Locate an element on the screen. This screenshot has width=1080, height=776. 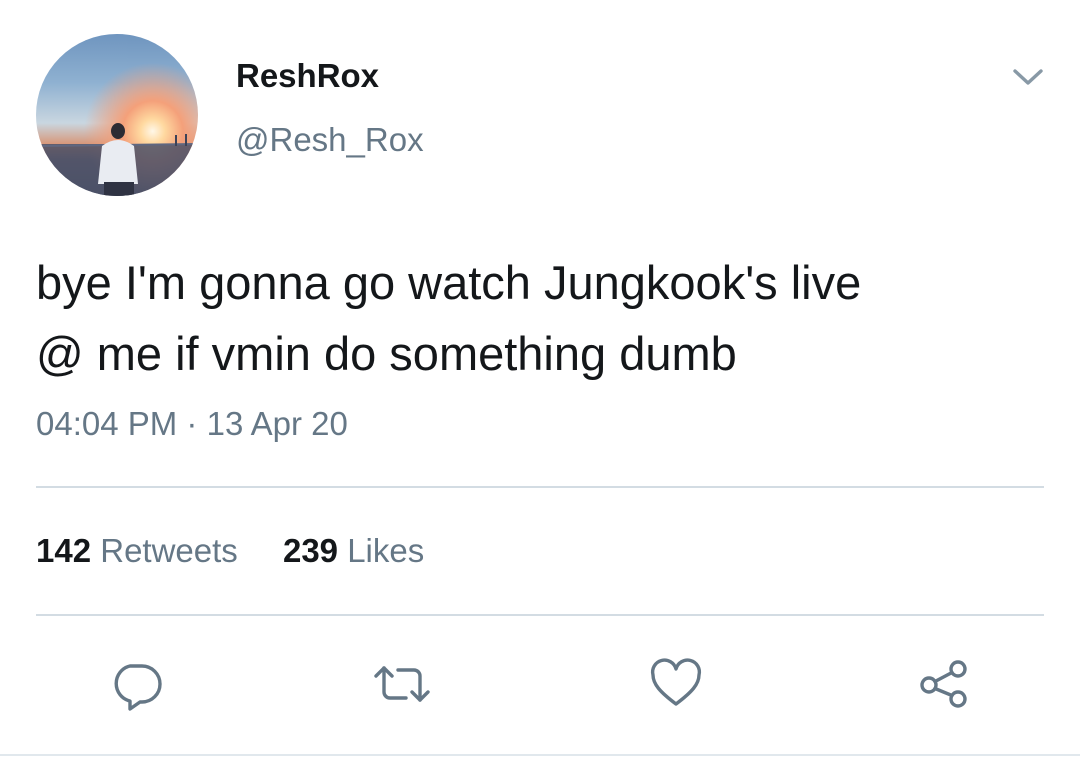
timestamp: 04:04 PM · 13 Apr 20 is located at coordinates (192, 424).